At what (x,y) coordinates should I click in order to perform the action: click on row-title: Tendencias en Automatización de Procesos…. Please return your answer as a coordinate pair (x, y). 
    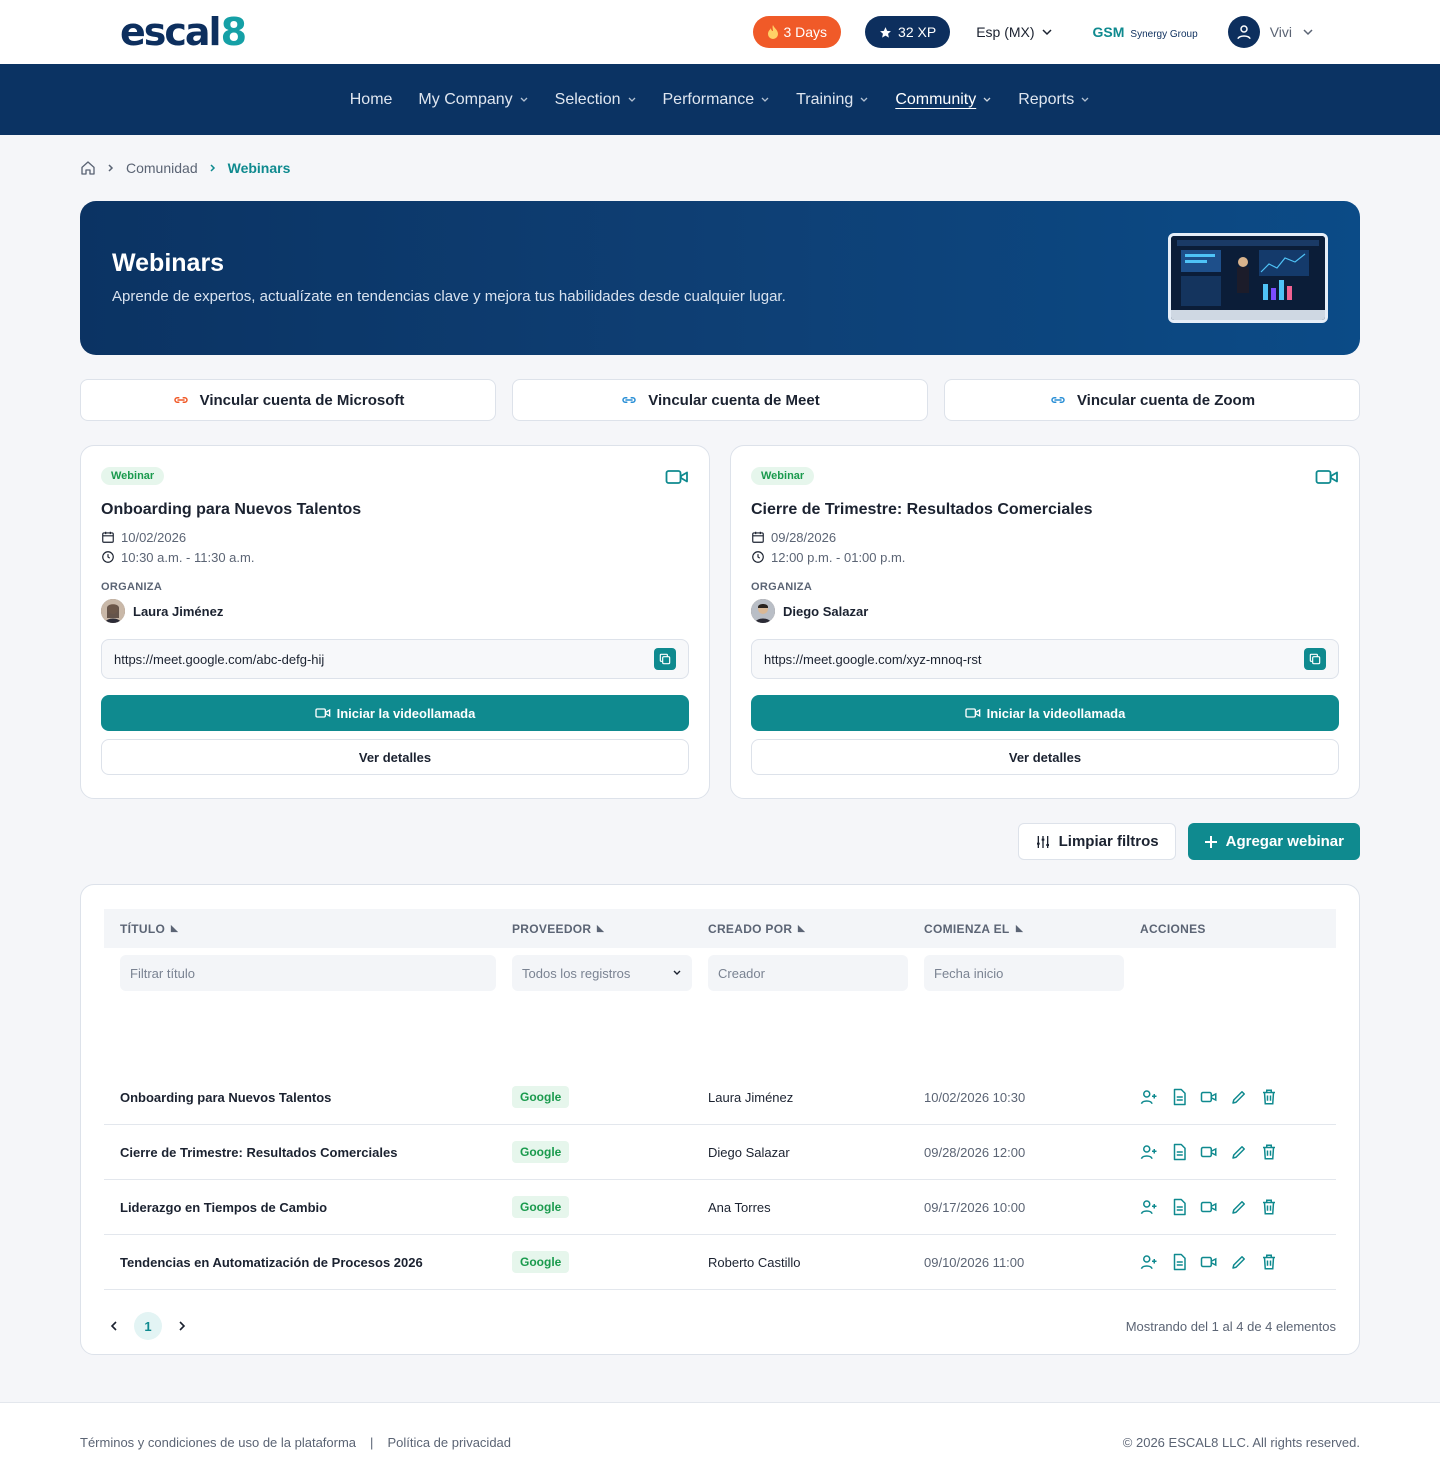
    Looking at the image, I should click on (271, 1262).